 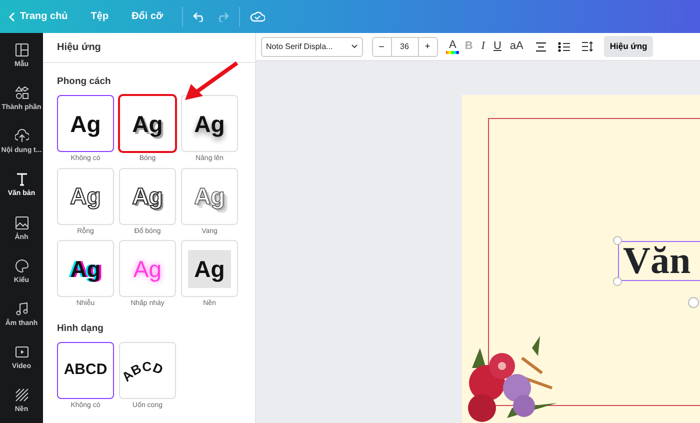 I want to click on stripes-icon, so click(x=21, y=395).